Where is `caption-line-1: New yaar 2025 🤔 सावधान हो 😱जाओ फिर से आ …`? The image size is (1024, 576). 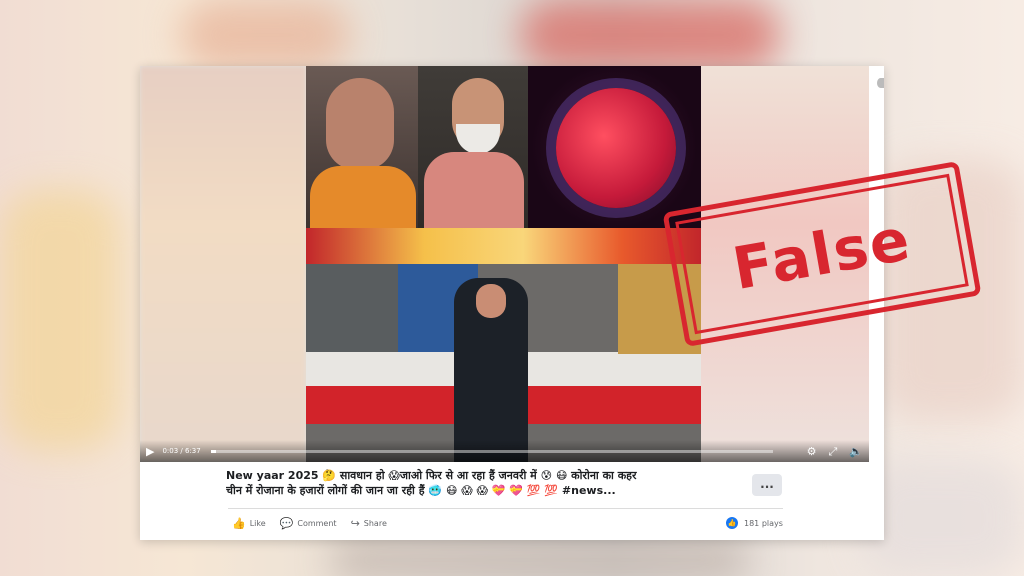
caption-line-1: New yaar 2025 🤔 सावधान हो 😱जाओ फिर से आ … is located at coordinates (431, 475).